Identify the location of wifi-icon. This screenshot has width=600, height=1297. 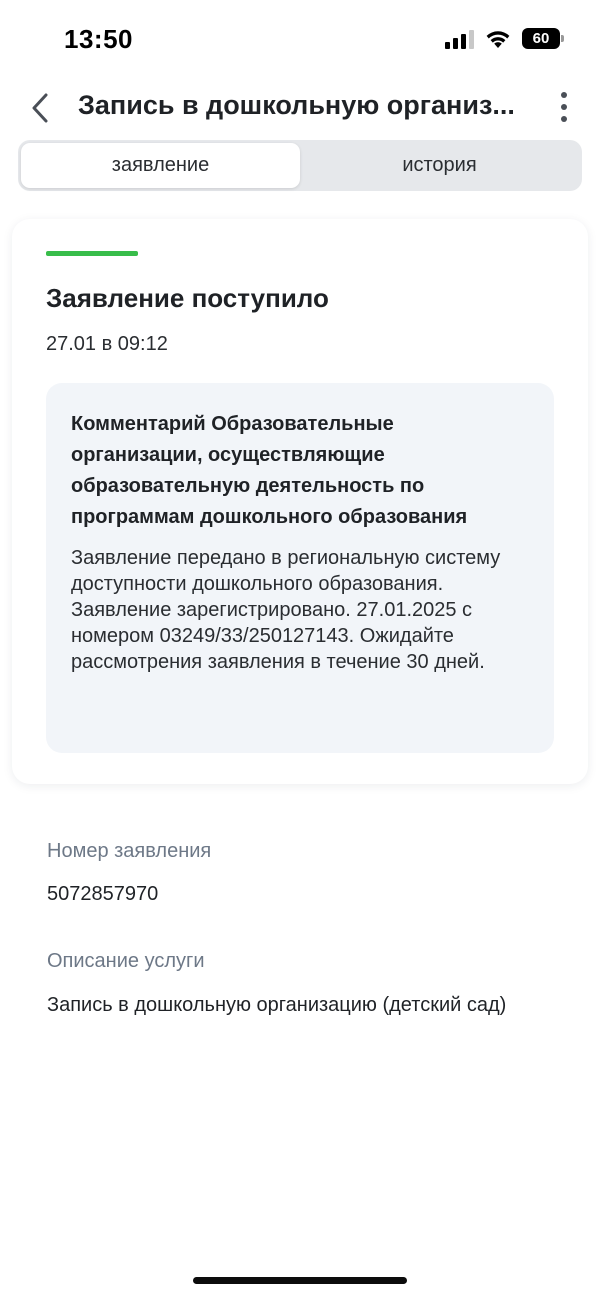
(498, 39).